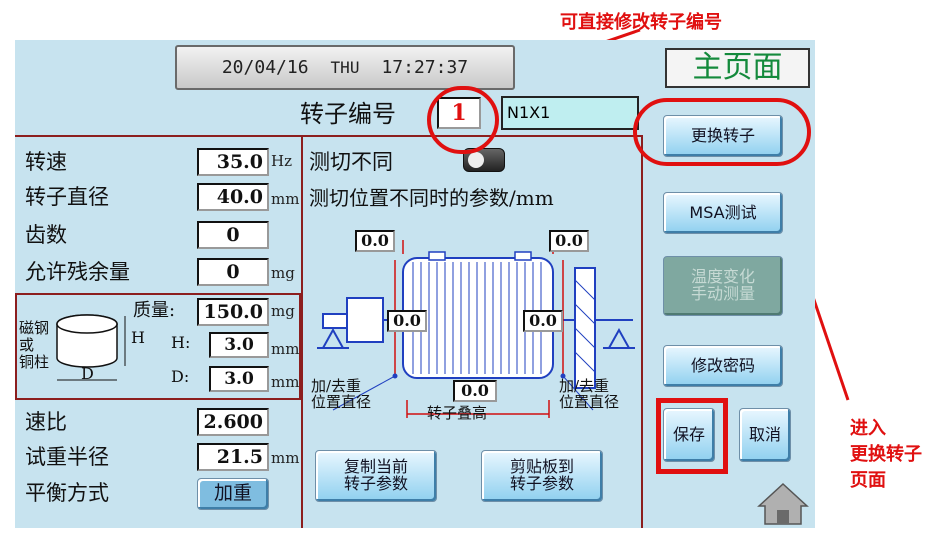 This screenshot has height=534, width=930. What do you see at coordinates (138, 337) in the screenshot?
I see `magnet-h-tag: H` at bounding box center [138, 337].